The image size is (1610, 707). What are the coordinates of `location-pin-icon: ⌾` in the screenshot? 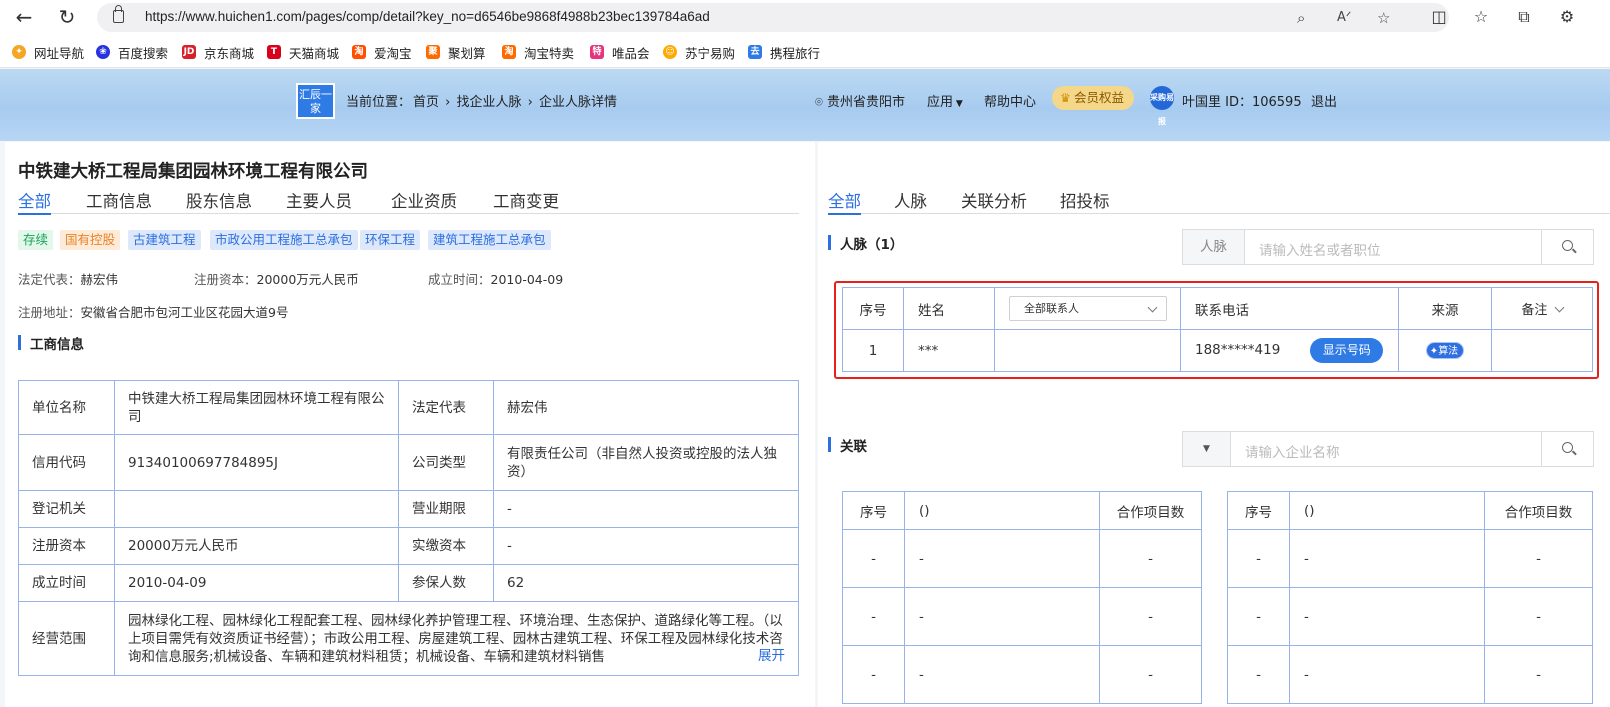 It's located at (821, 102).